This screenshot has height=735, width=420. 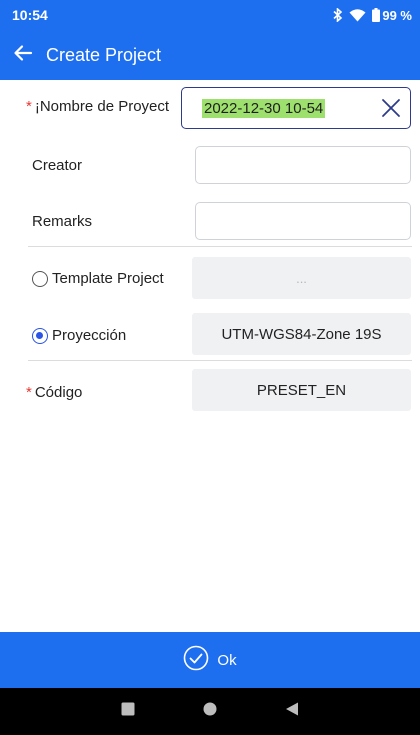 I want to click on projection-row: Proyección UTM-WGS84-Zone 19S, so click(x=210, y=335).